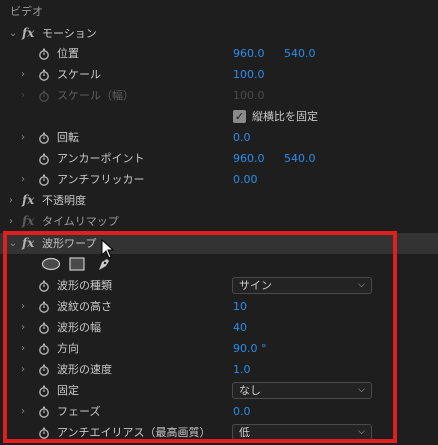 The height and width of the screenshot is (445, 438). What do you see at coordinates (79, 411) in the screenshot?
I see `phase-label: フェーズ` at bounding box center [79, 411].